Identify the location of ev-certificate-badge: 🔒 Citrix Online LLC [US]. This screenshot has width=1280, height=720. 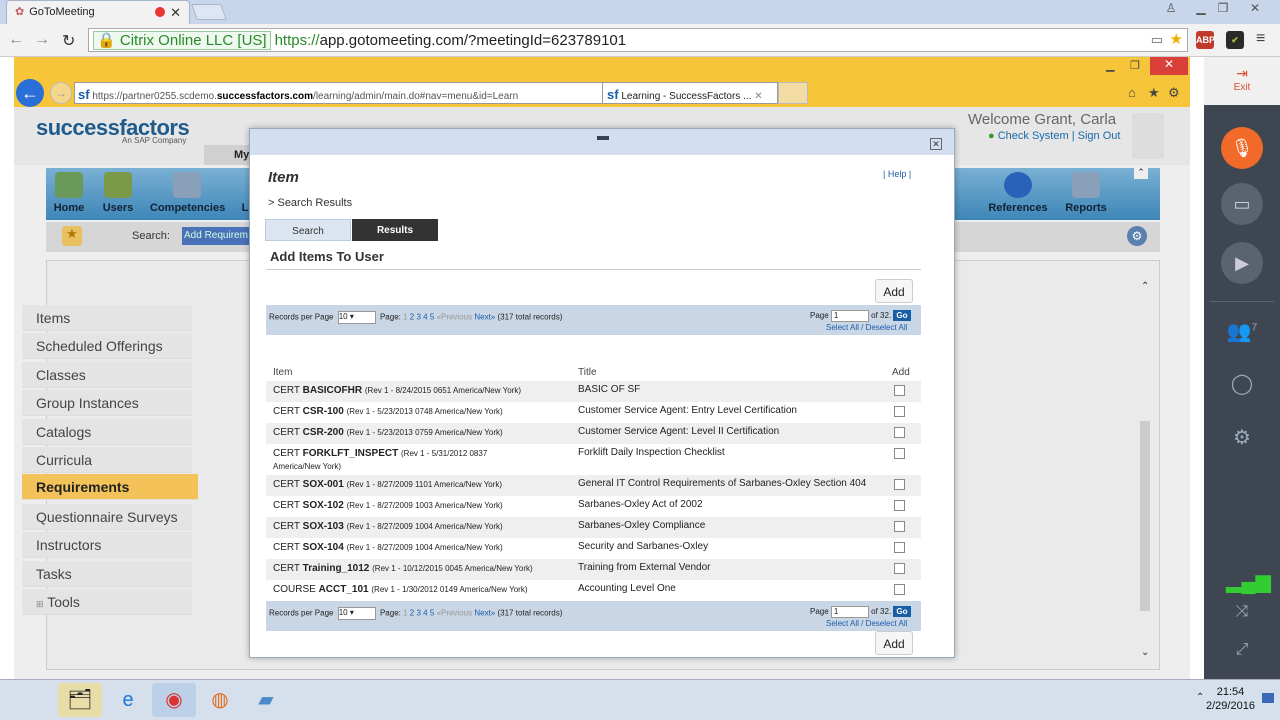
(182, 40).